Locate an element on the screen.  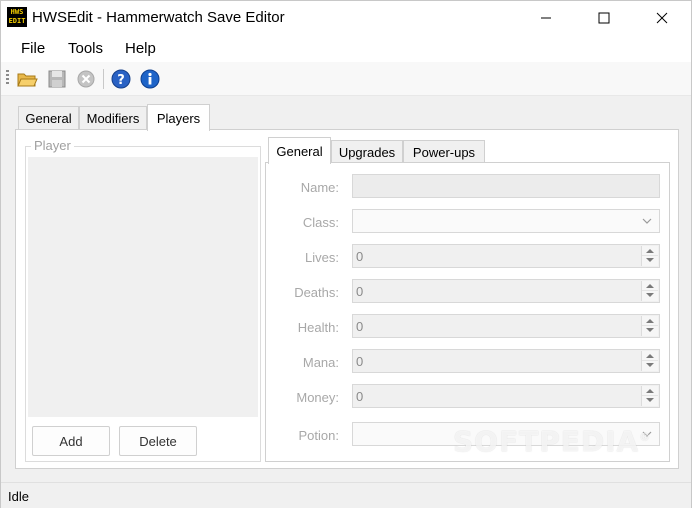
money-spin-buttons is located at coordinates (649, 396).